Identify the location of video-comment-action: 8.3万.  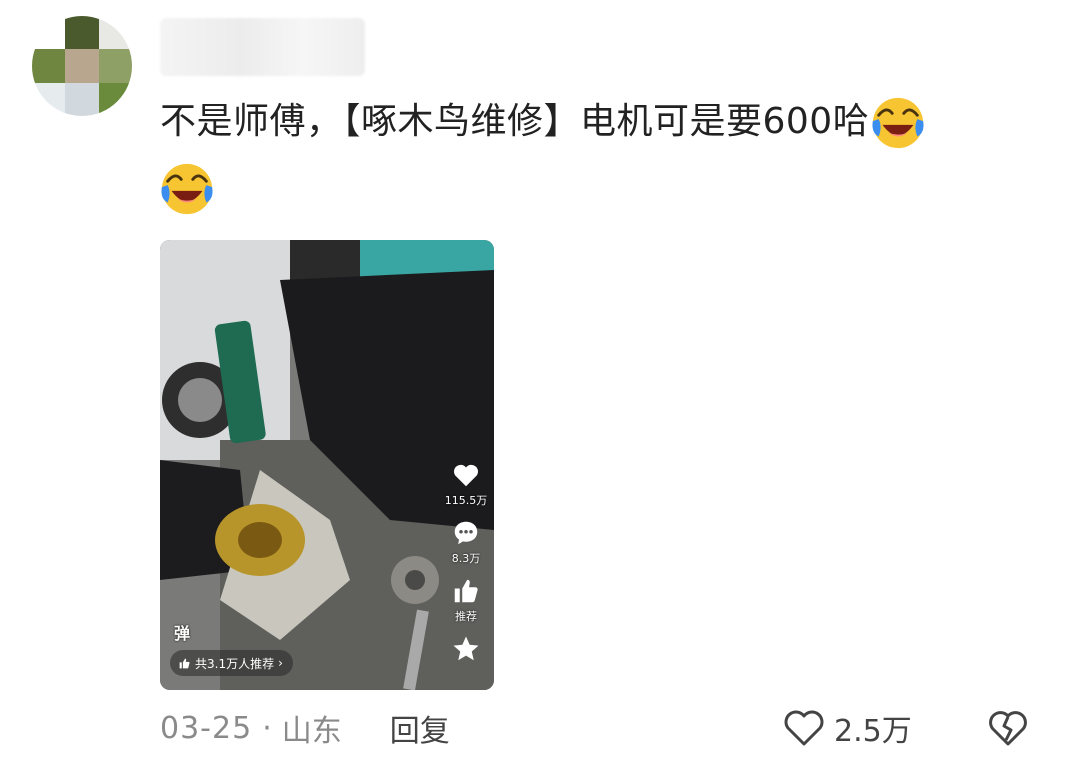
(466, 542).